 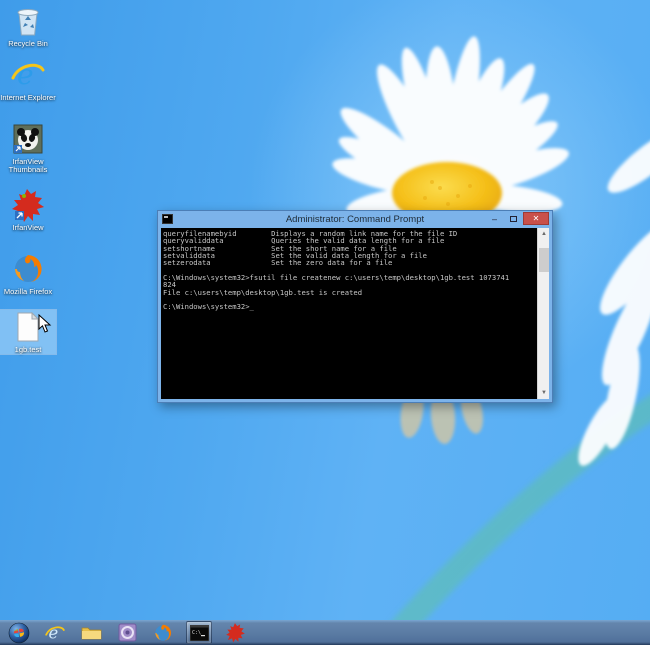 I want to click on irfanview-thumbnails-icon, so click(x=28, y=139).